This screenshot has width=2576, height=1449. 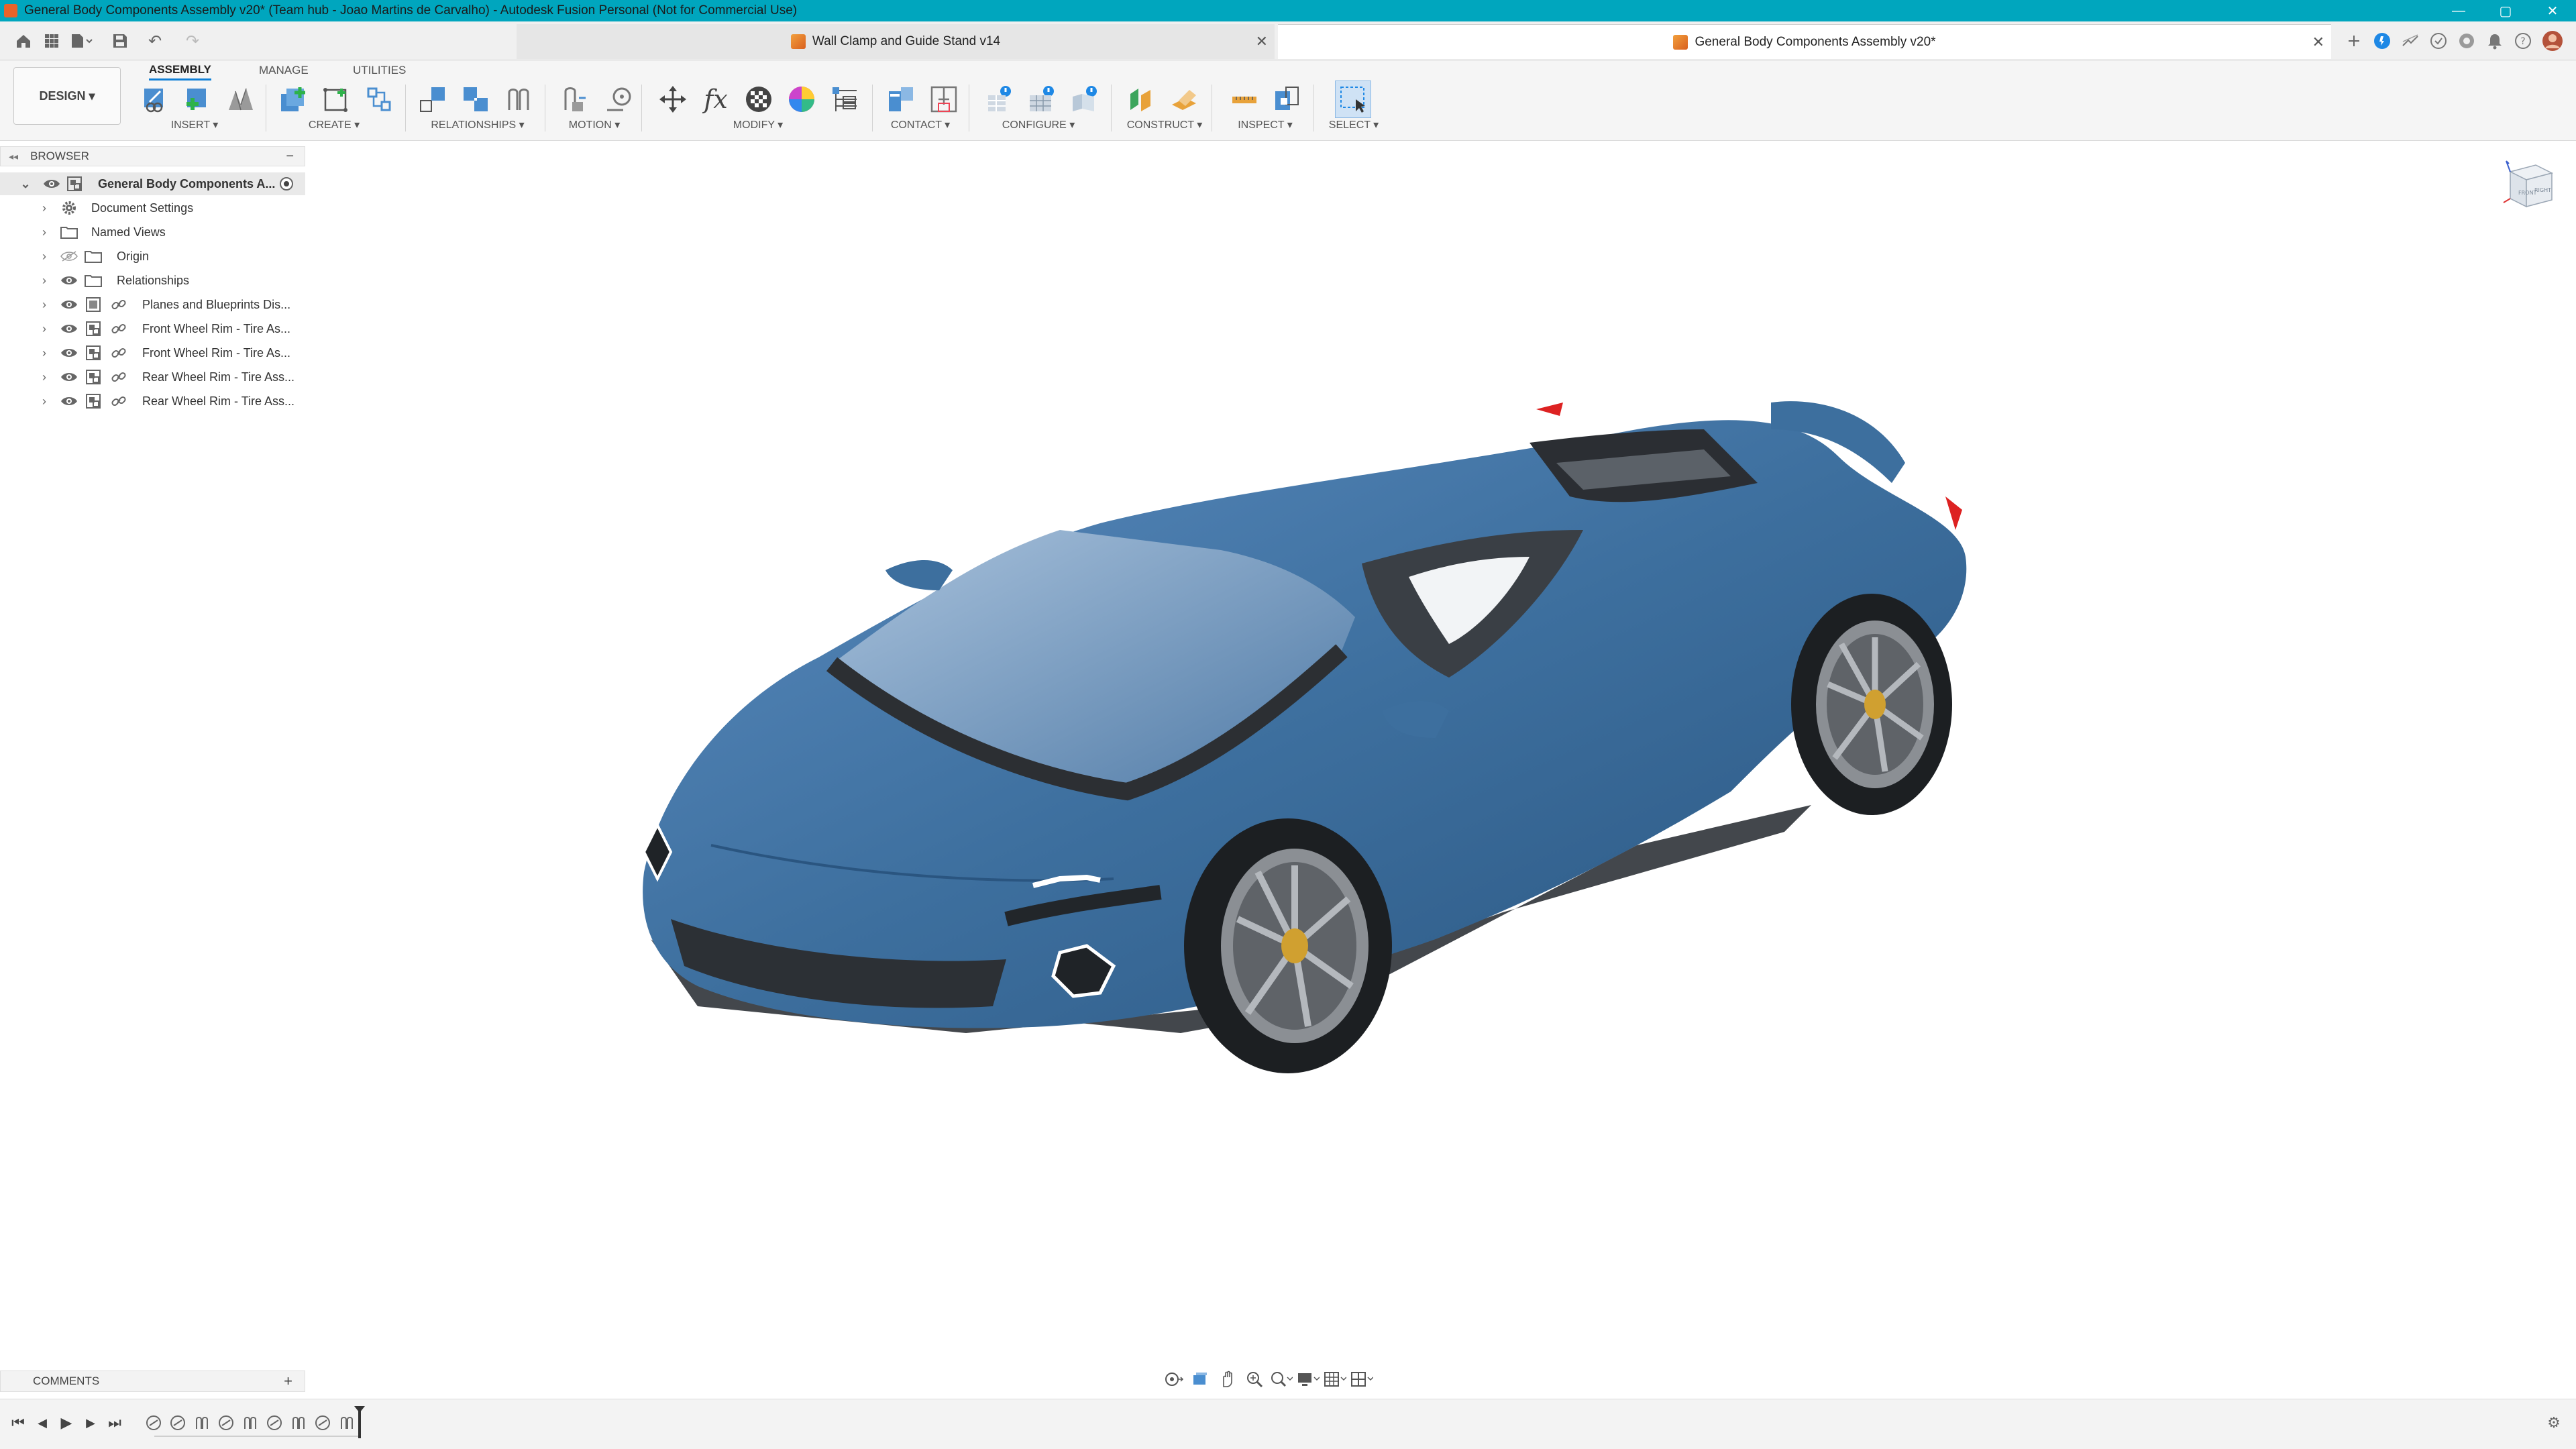 What do you see at coordinates (2466, 41) in the screenshot?
I see `network-status-icon` at bounding box center [2466, 41].